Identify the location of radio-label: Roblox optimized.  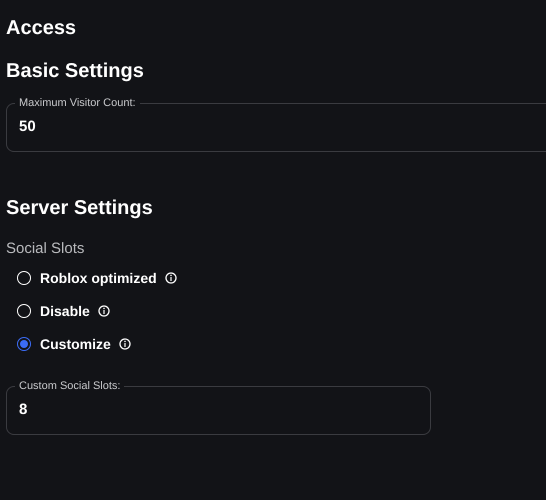
(98, 278).